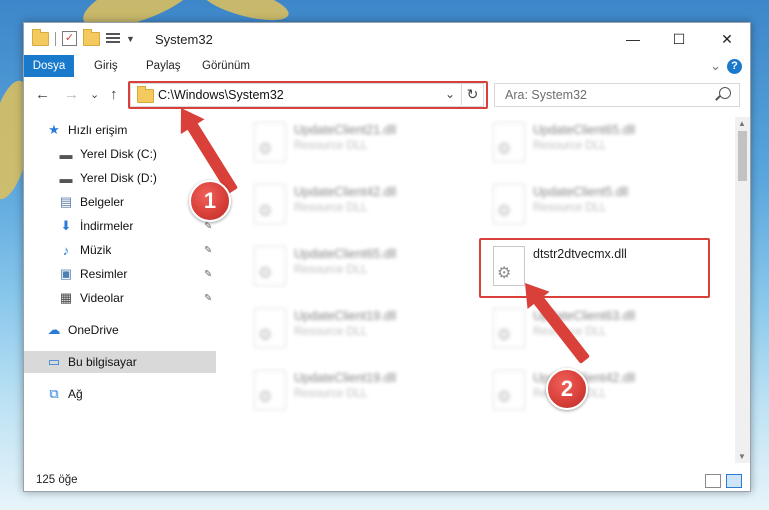  Describe the element at coordinates (102, 362) in the screenshot. I see `sidebar-item-label: Bu bilgisayar` at that location.